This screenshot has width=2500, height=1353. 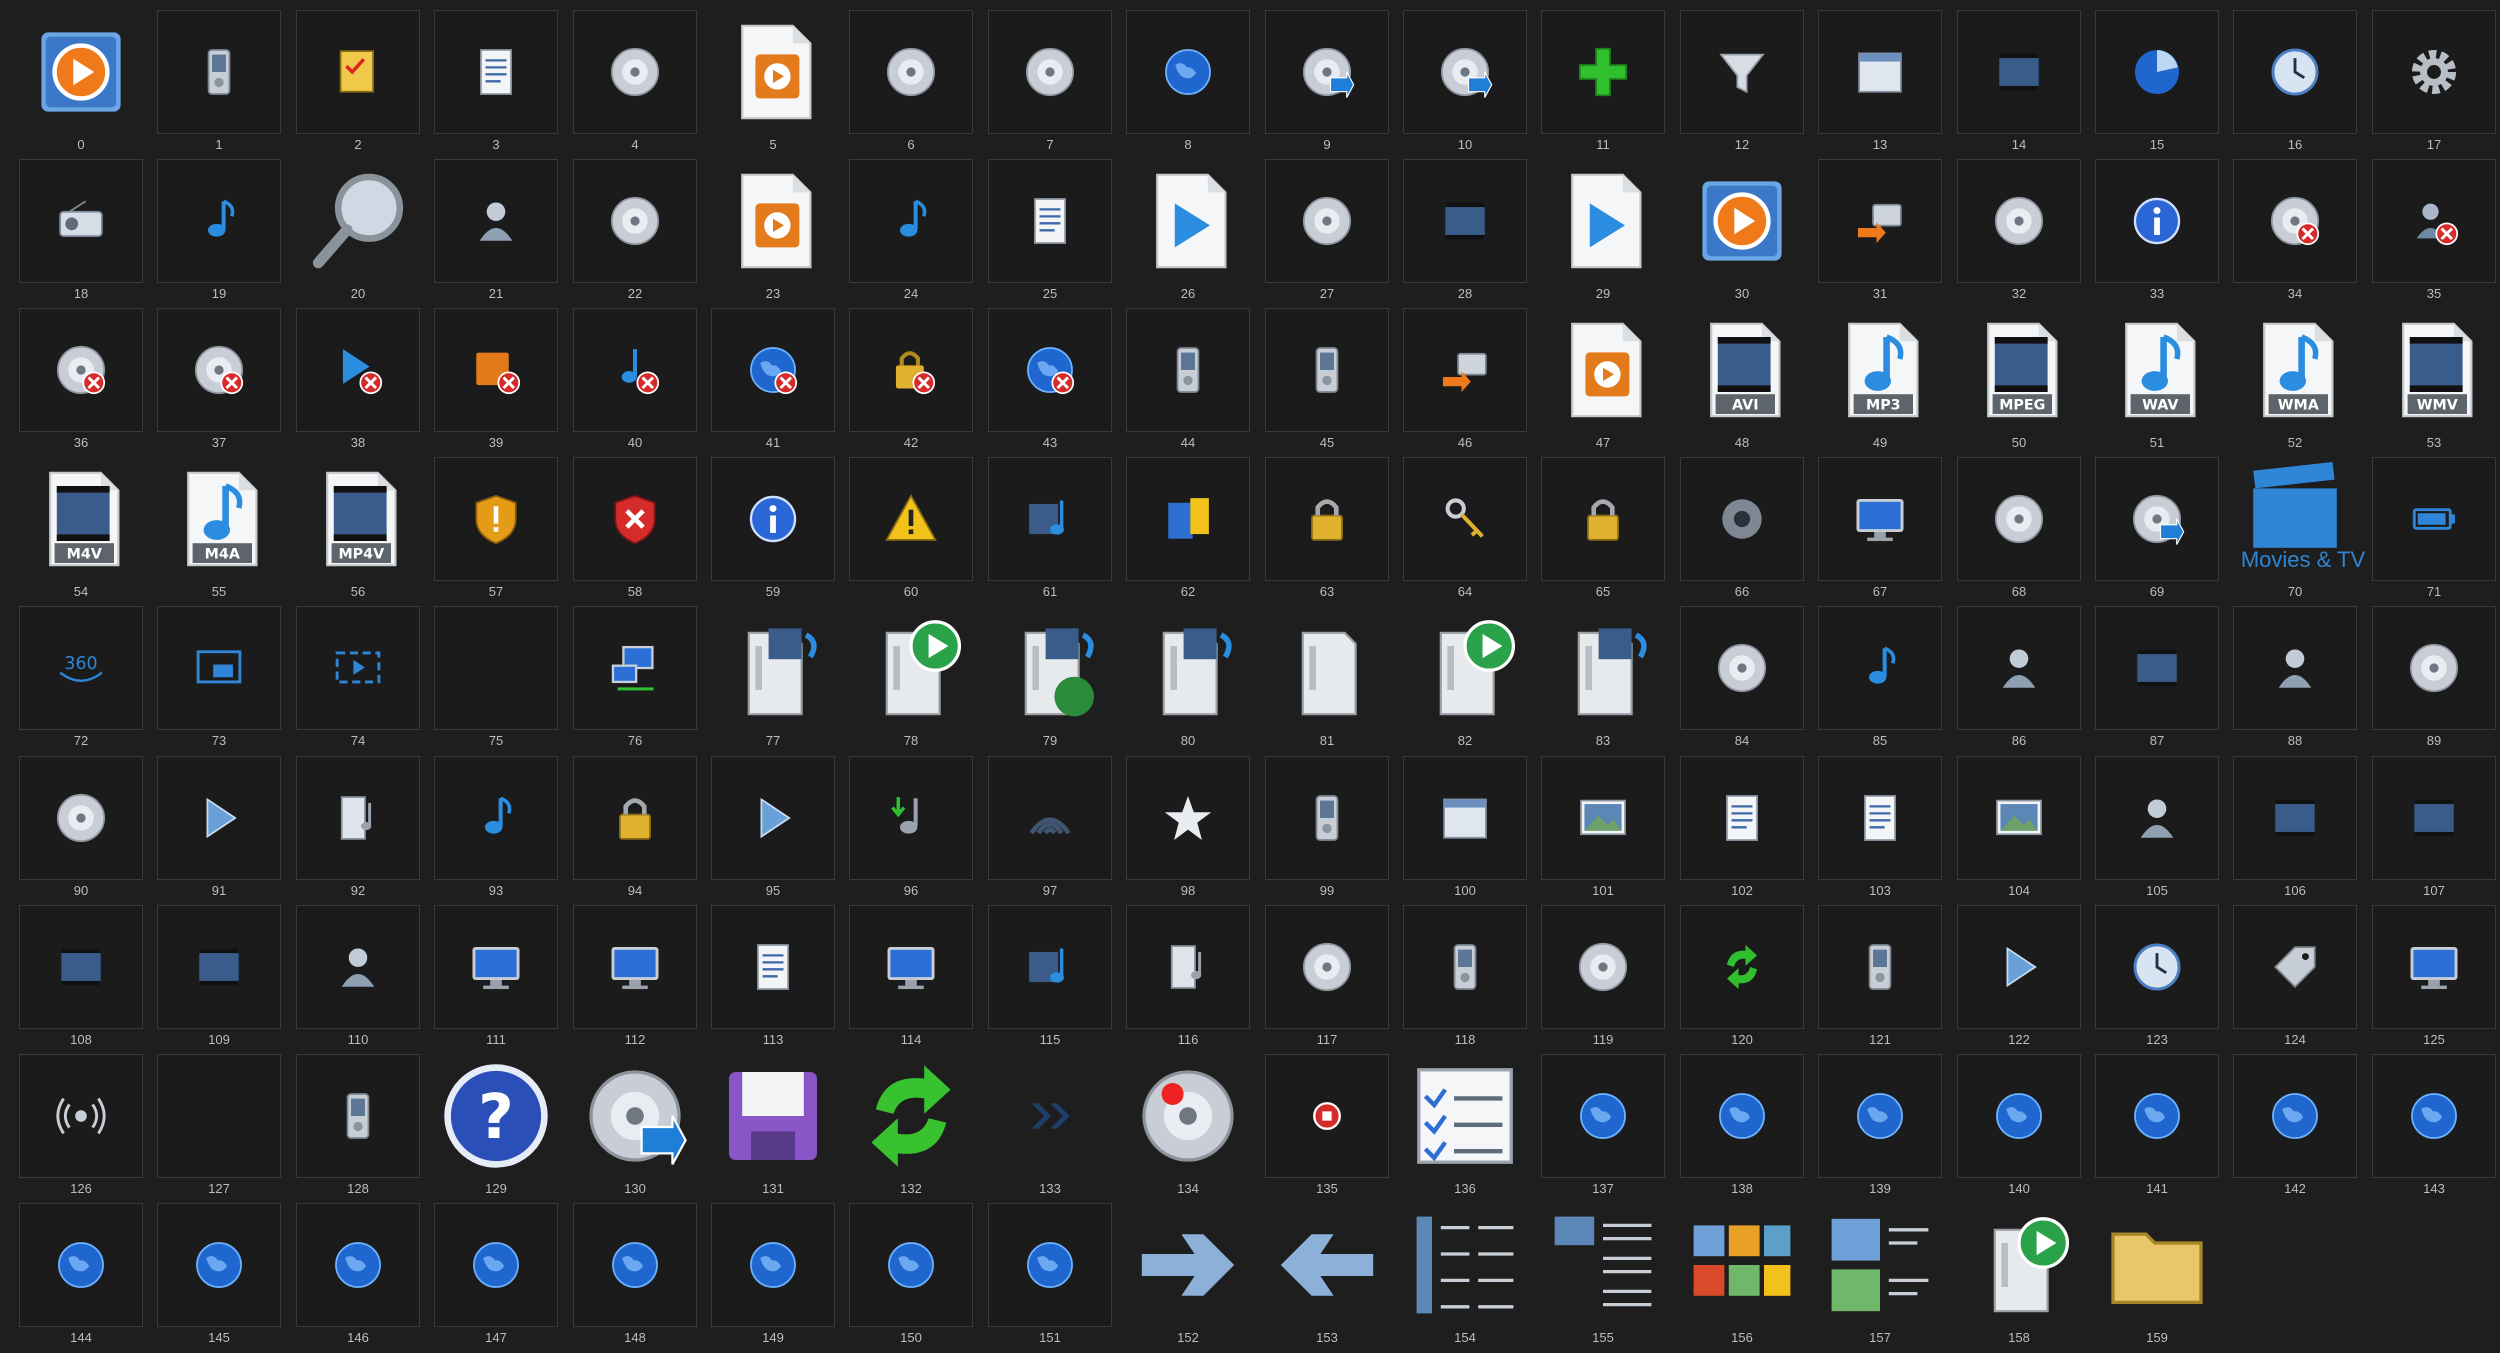 What do you see at coordinates (1887, 531) in the screenshot?
I see `icon-tile: 67` at bounding box center [1887, 531].